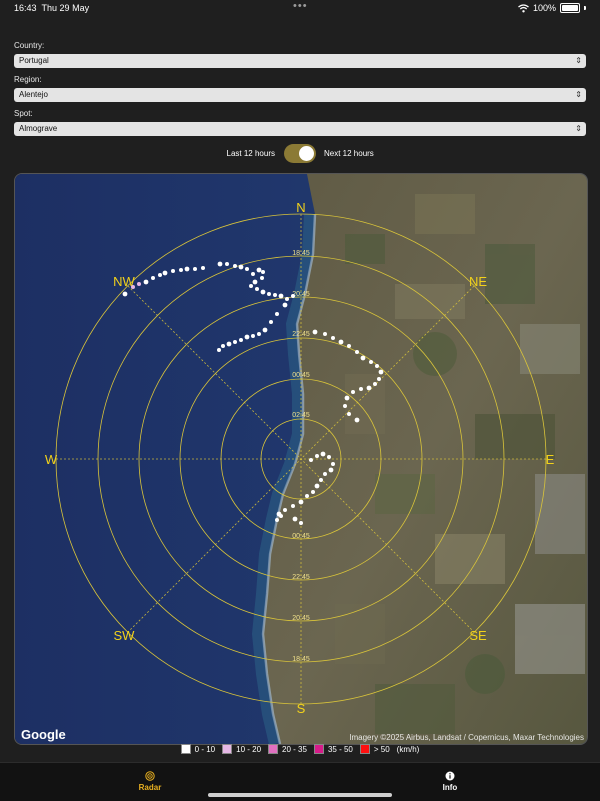 The width and height of the screenshot is (600, 801). Describe the element at coordinates (300, 95) in the screenshot. I see `region-select: Alentejo ⇕` at that location.